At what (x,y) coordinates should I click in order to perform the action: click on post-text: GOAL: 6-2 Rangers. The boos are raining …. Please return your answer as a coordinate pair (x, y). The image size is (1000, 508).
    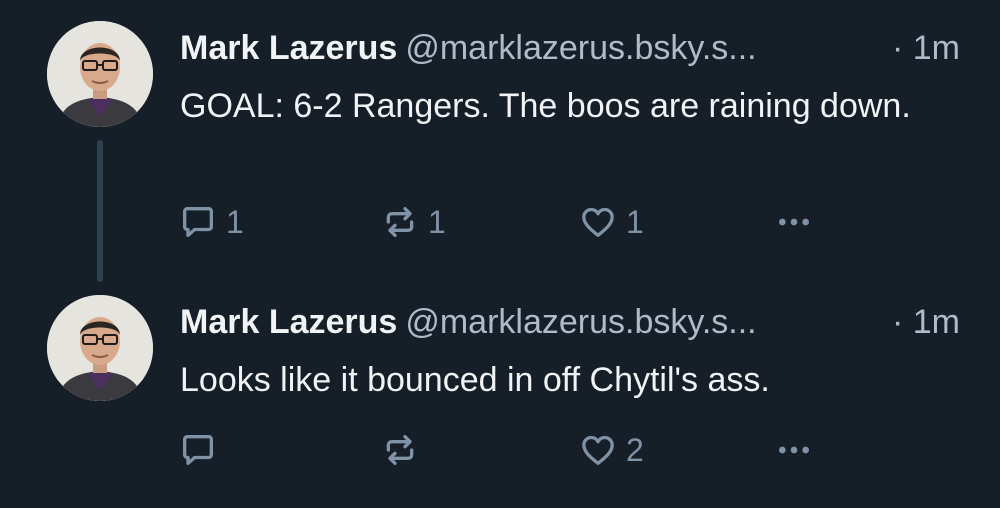
    Looking at the image, I should click on (545, 106).